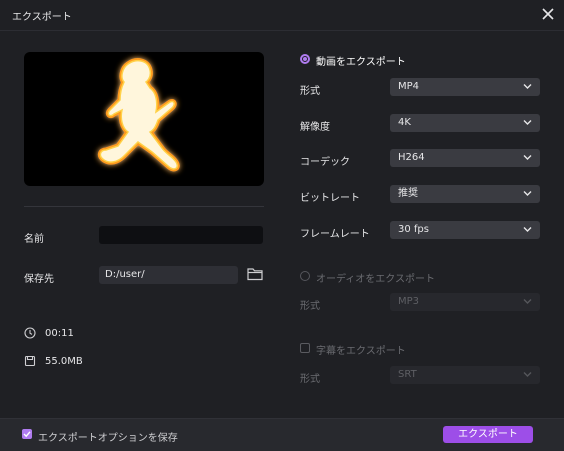  What do you see at coordinates (30, 361) in the screenshot?
I see `file-size-icon` at bounding box center [30, 361].